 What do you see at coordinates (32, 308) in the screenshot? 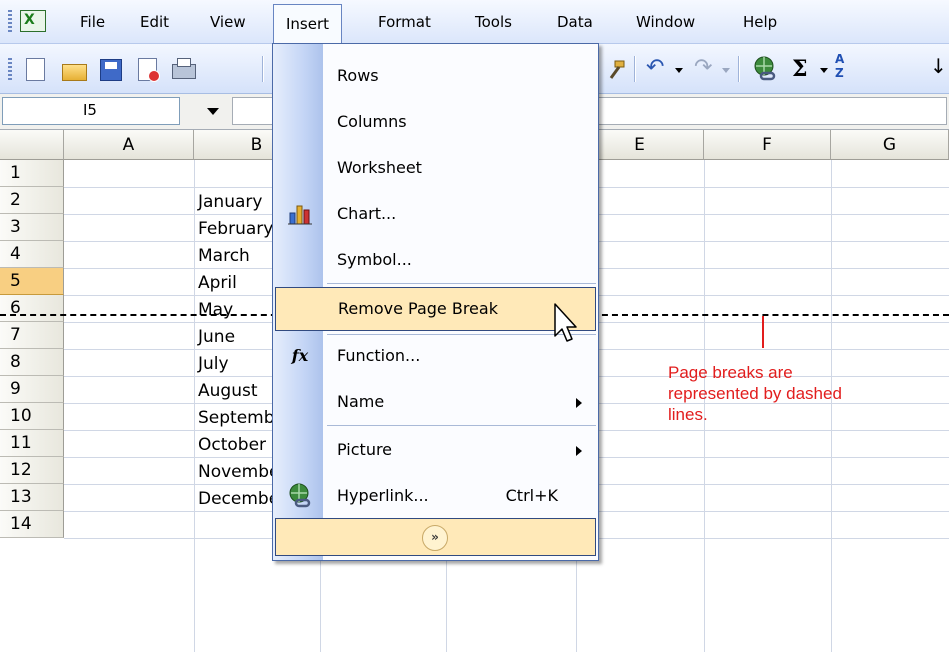
I see `row-header: 6` at bounding box center [32, 308].